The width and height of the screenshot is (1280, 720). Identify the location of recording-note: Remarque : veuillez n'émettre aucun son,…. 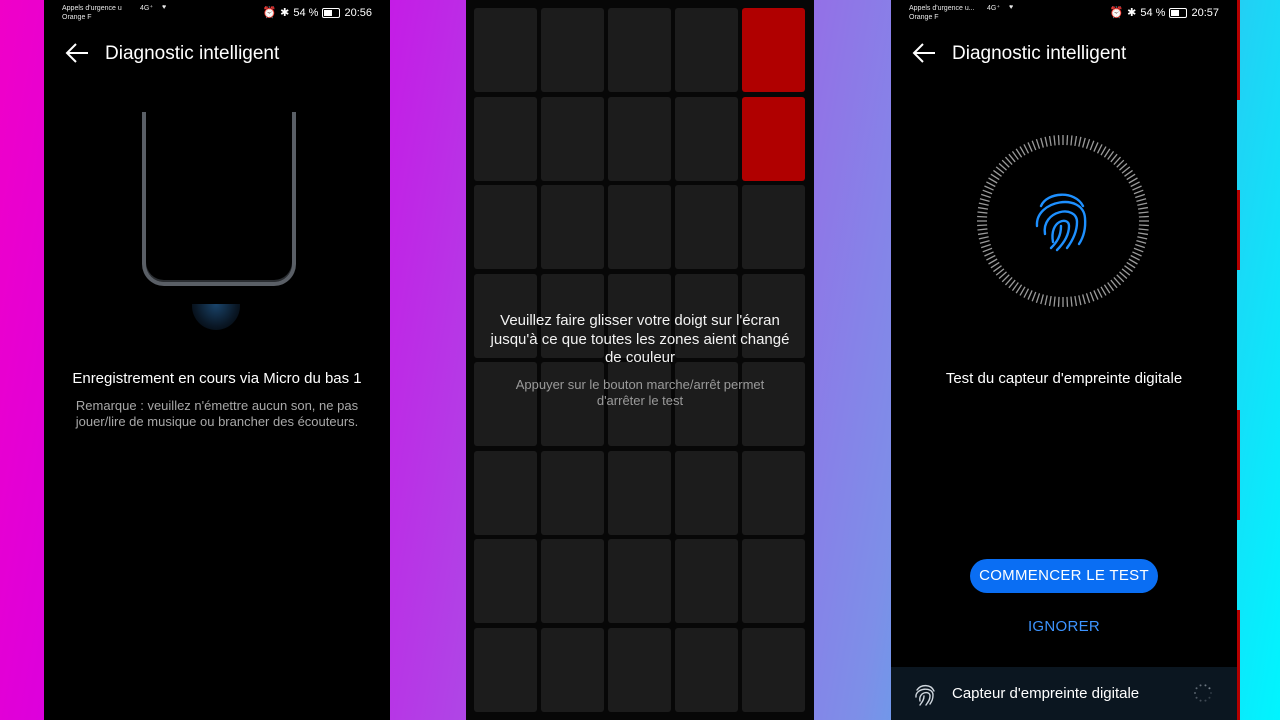
(217, 413).